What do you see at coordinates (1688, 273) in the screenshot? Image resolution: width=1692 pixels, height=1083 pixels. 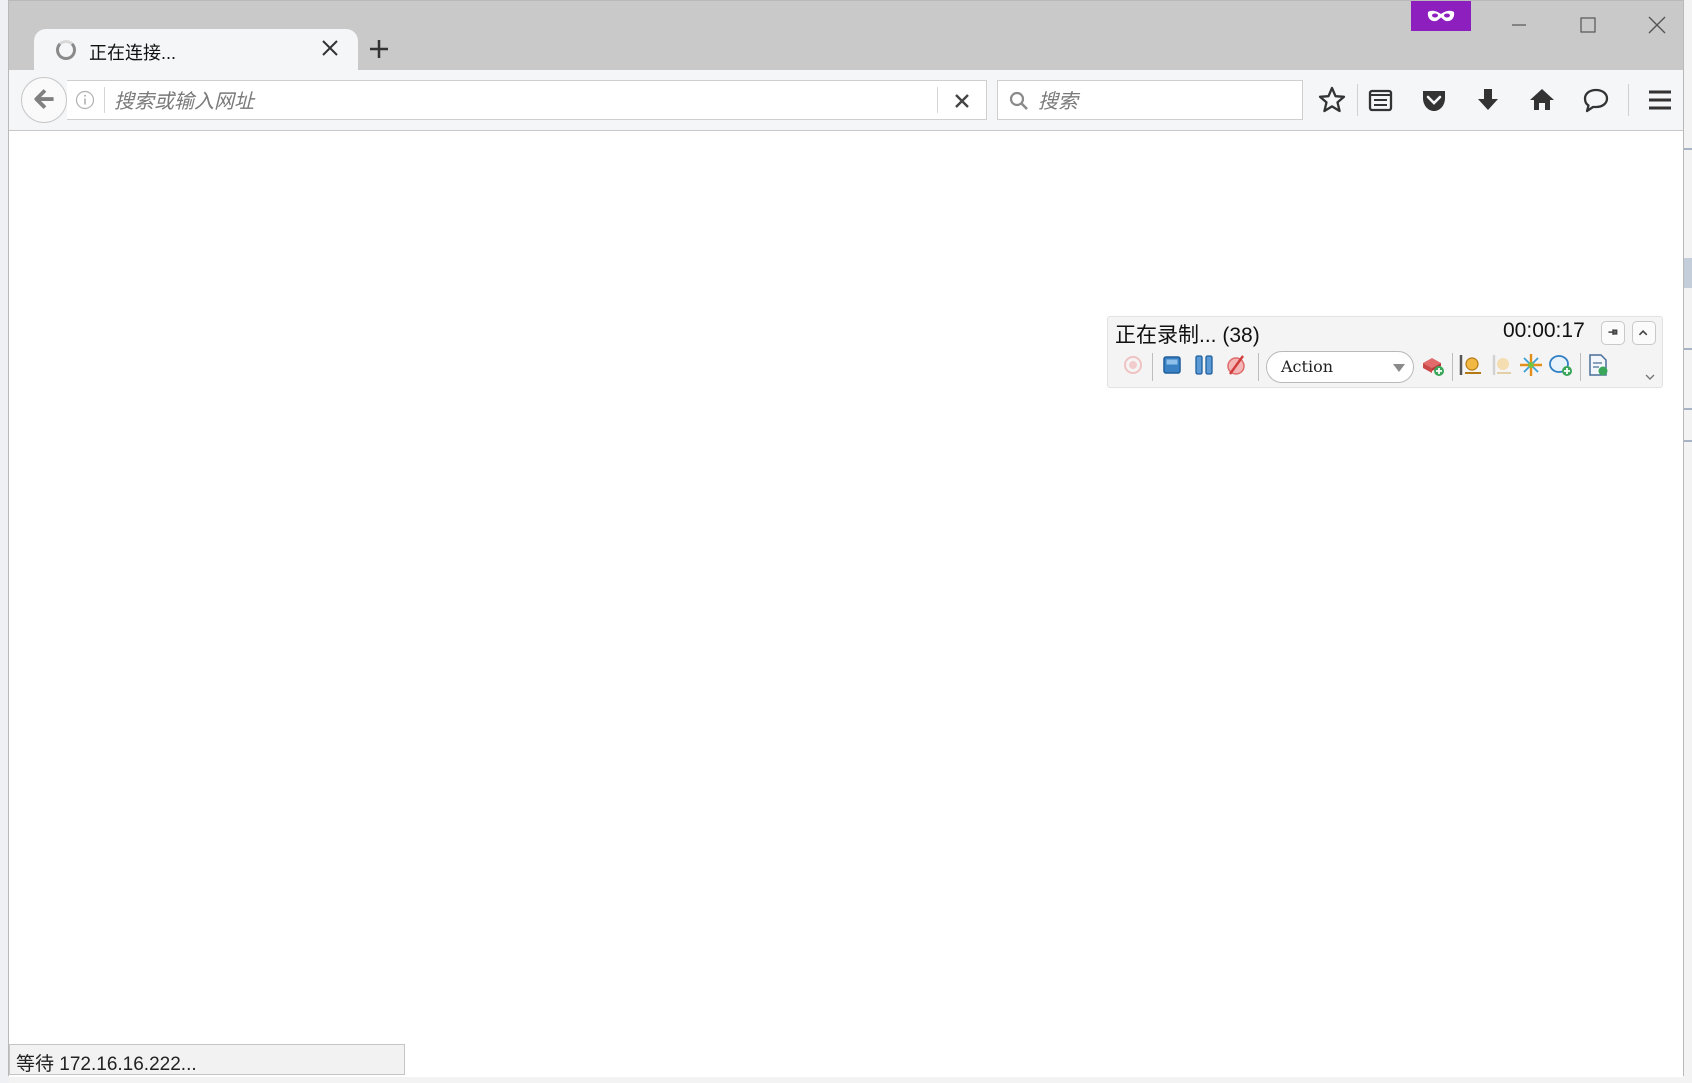 I see `desktop-block` at bounding box center [1688, 273].